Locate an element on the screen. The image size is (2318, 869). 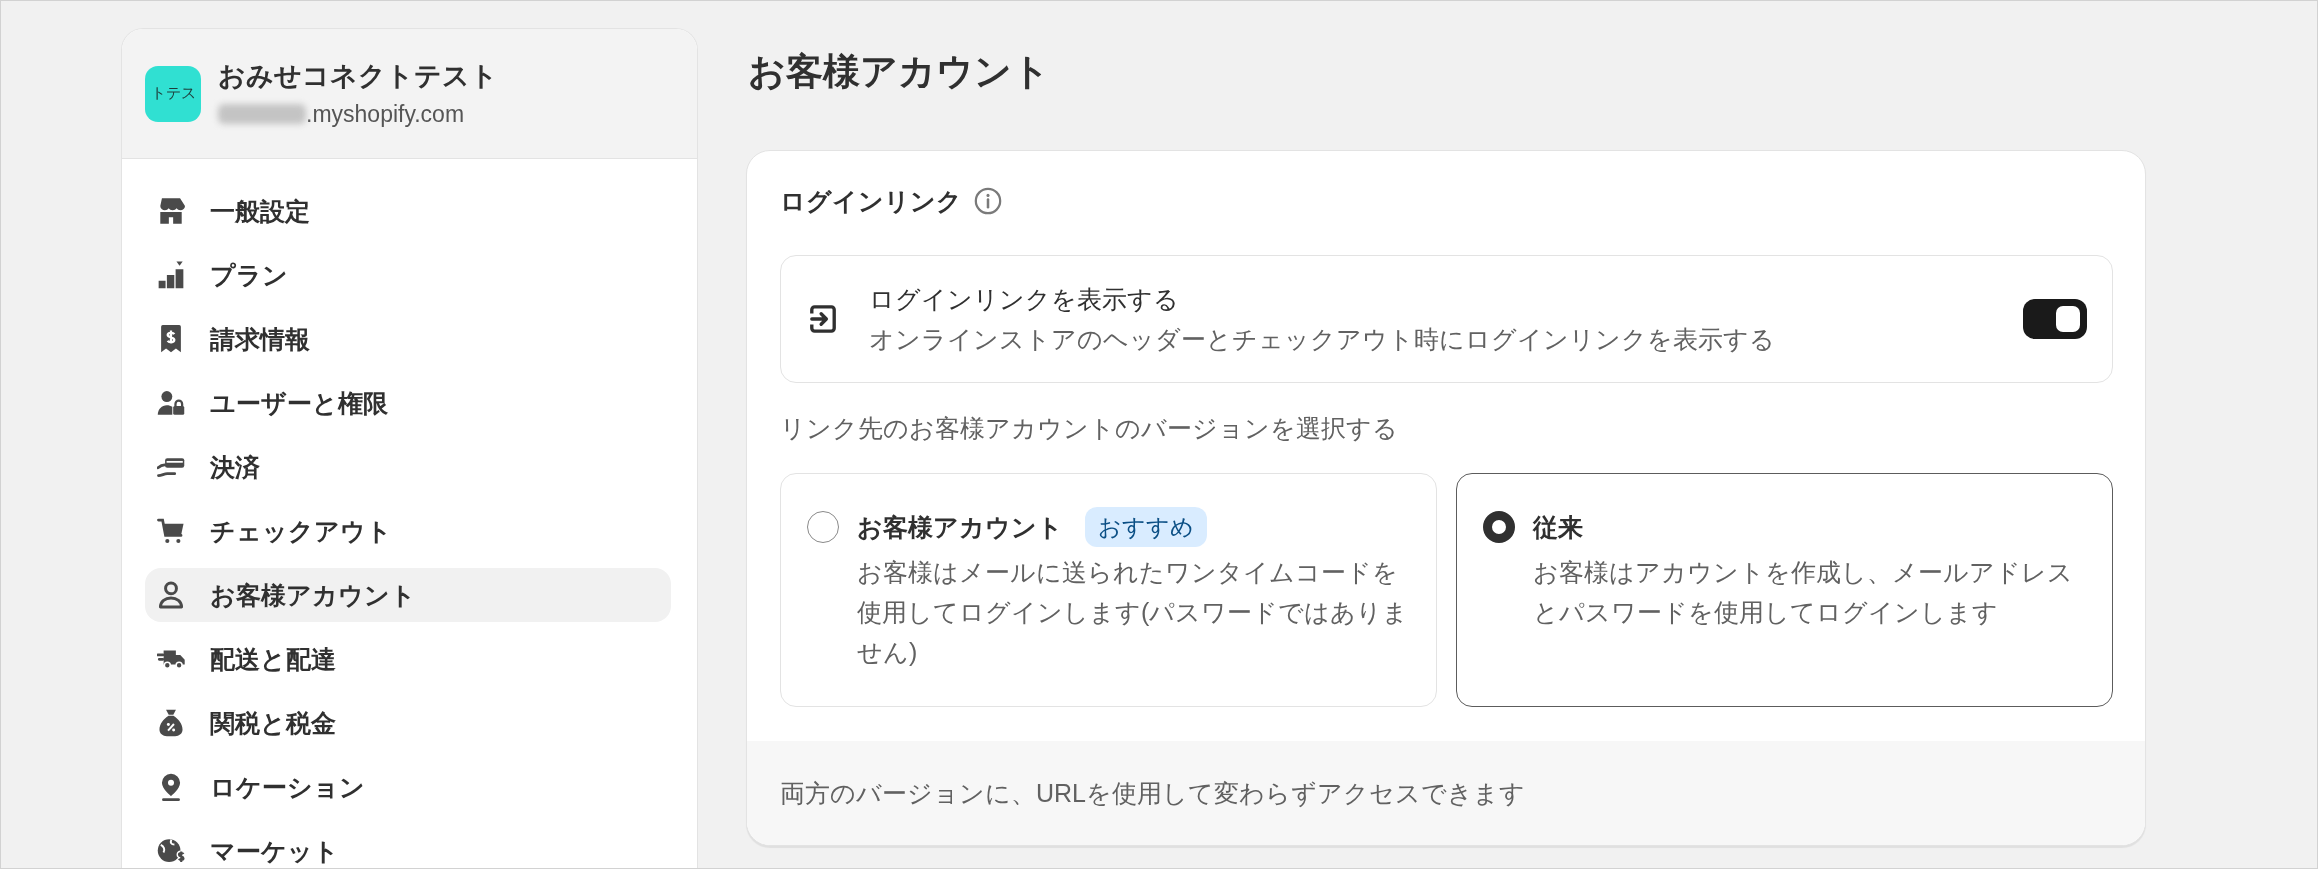
sidebar-item: チェックアウト is located at coordinates (274, 531).